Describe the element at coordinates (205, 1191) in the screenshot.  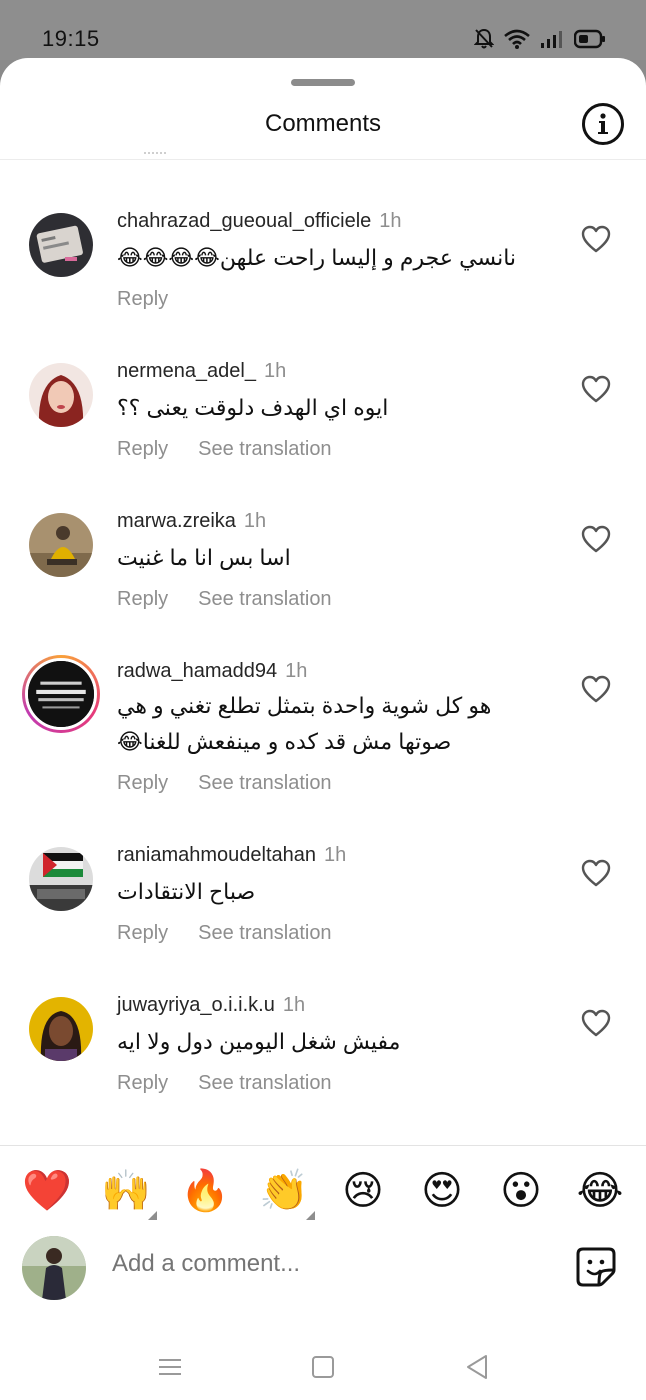
I see `reaction-fire: 🔥` at that location.